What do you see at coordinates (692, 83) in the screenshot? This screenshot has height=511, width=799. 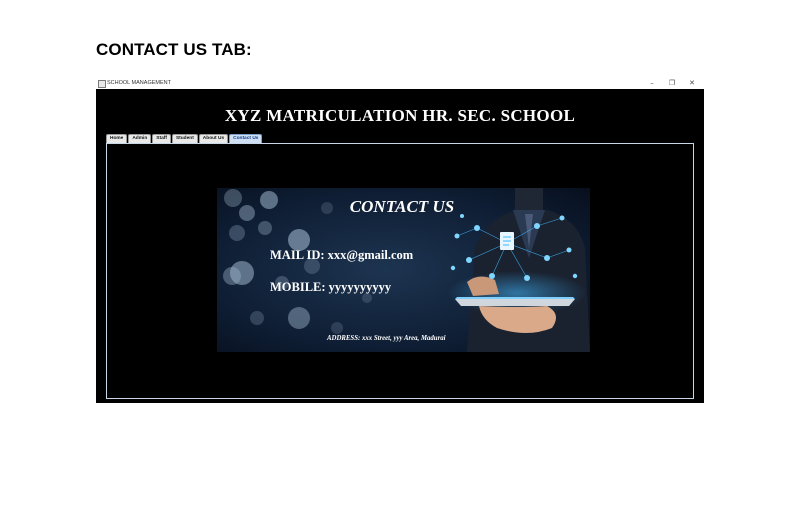 I see `close-button: ✕` at bounding box center [692, 83].